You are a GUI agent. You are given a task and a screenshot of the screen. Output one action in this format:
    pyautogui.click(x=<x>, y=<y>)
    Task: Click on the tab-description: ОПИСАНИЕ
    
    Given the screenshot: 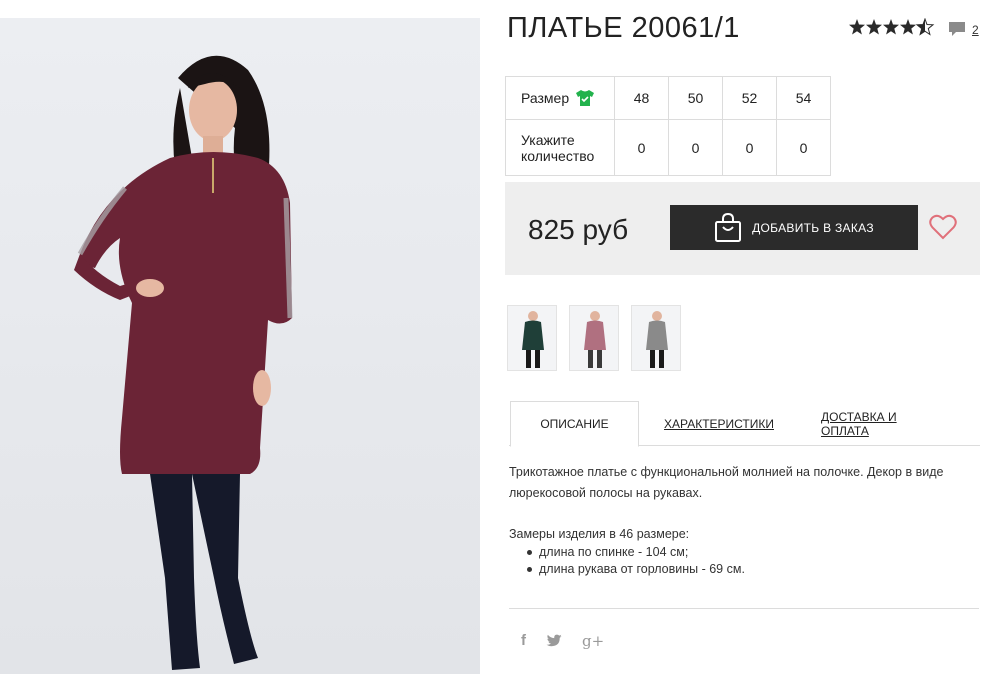 What is the action you would take?
    pyautogui.click(x=574, y=424)
    